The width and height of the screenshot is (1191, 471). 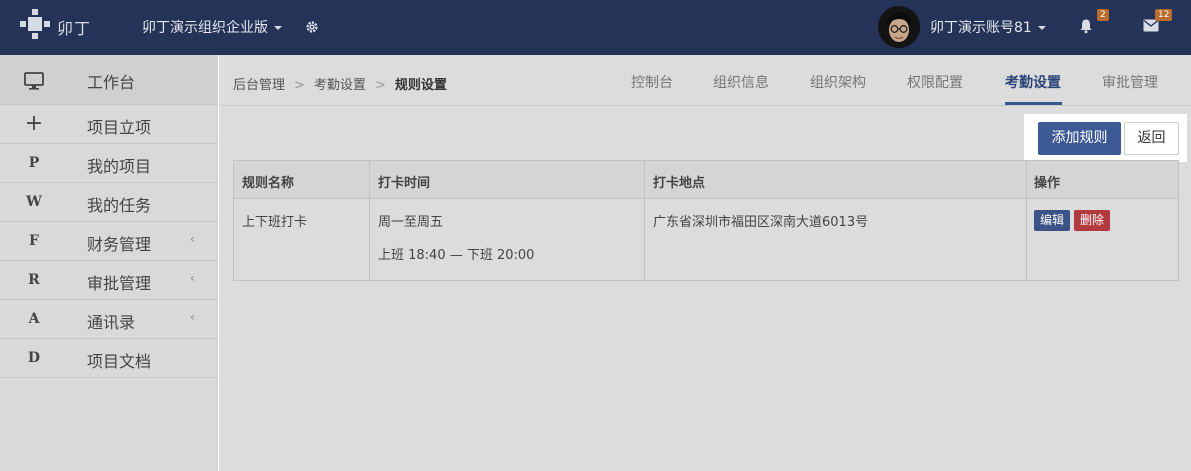 I want to click on letter-icon: F, so click(x=34, y=241).